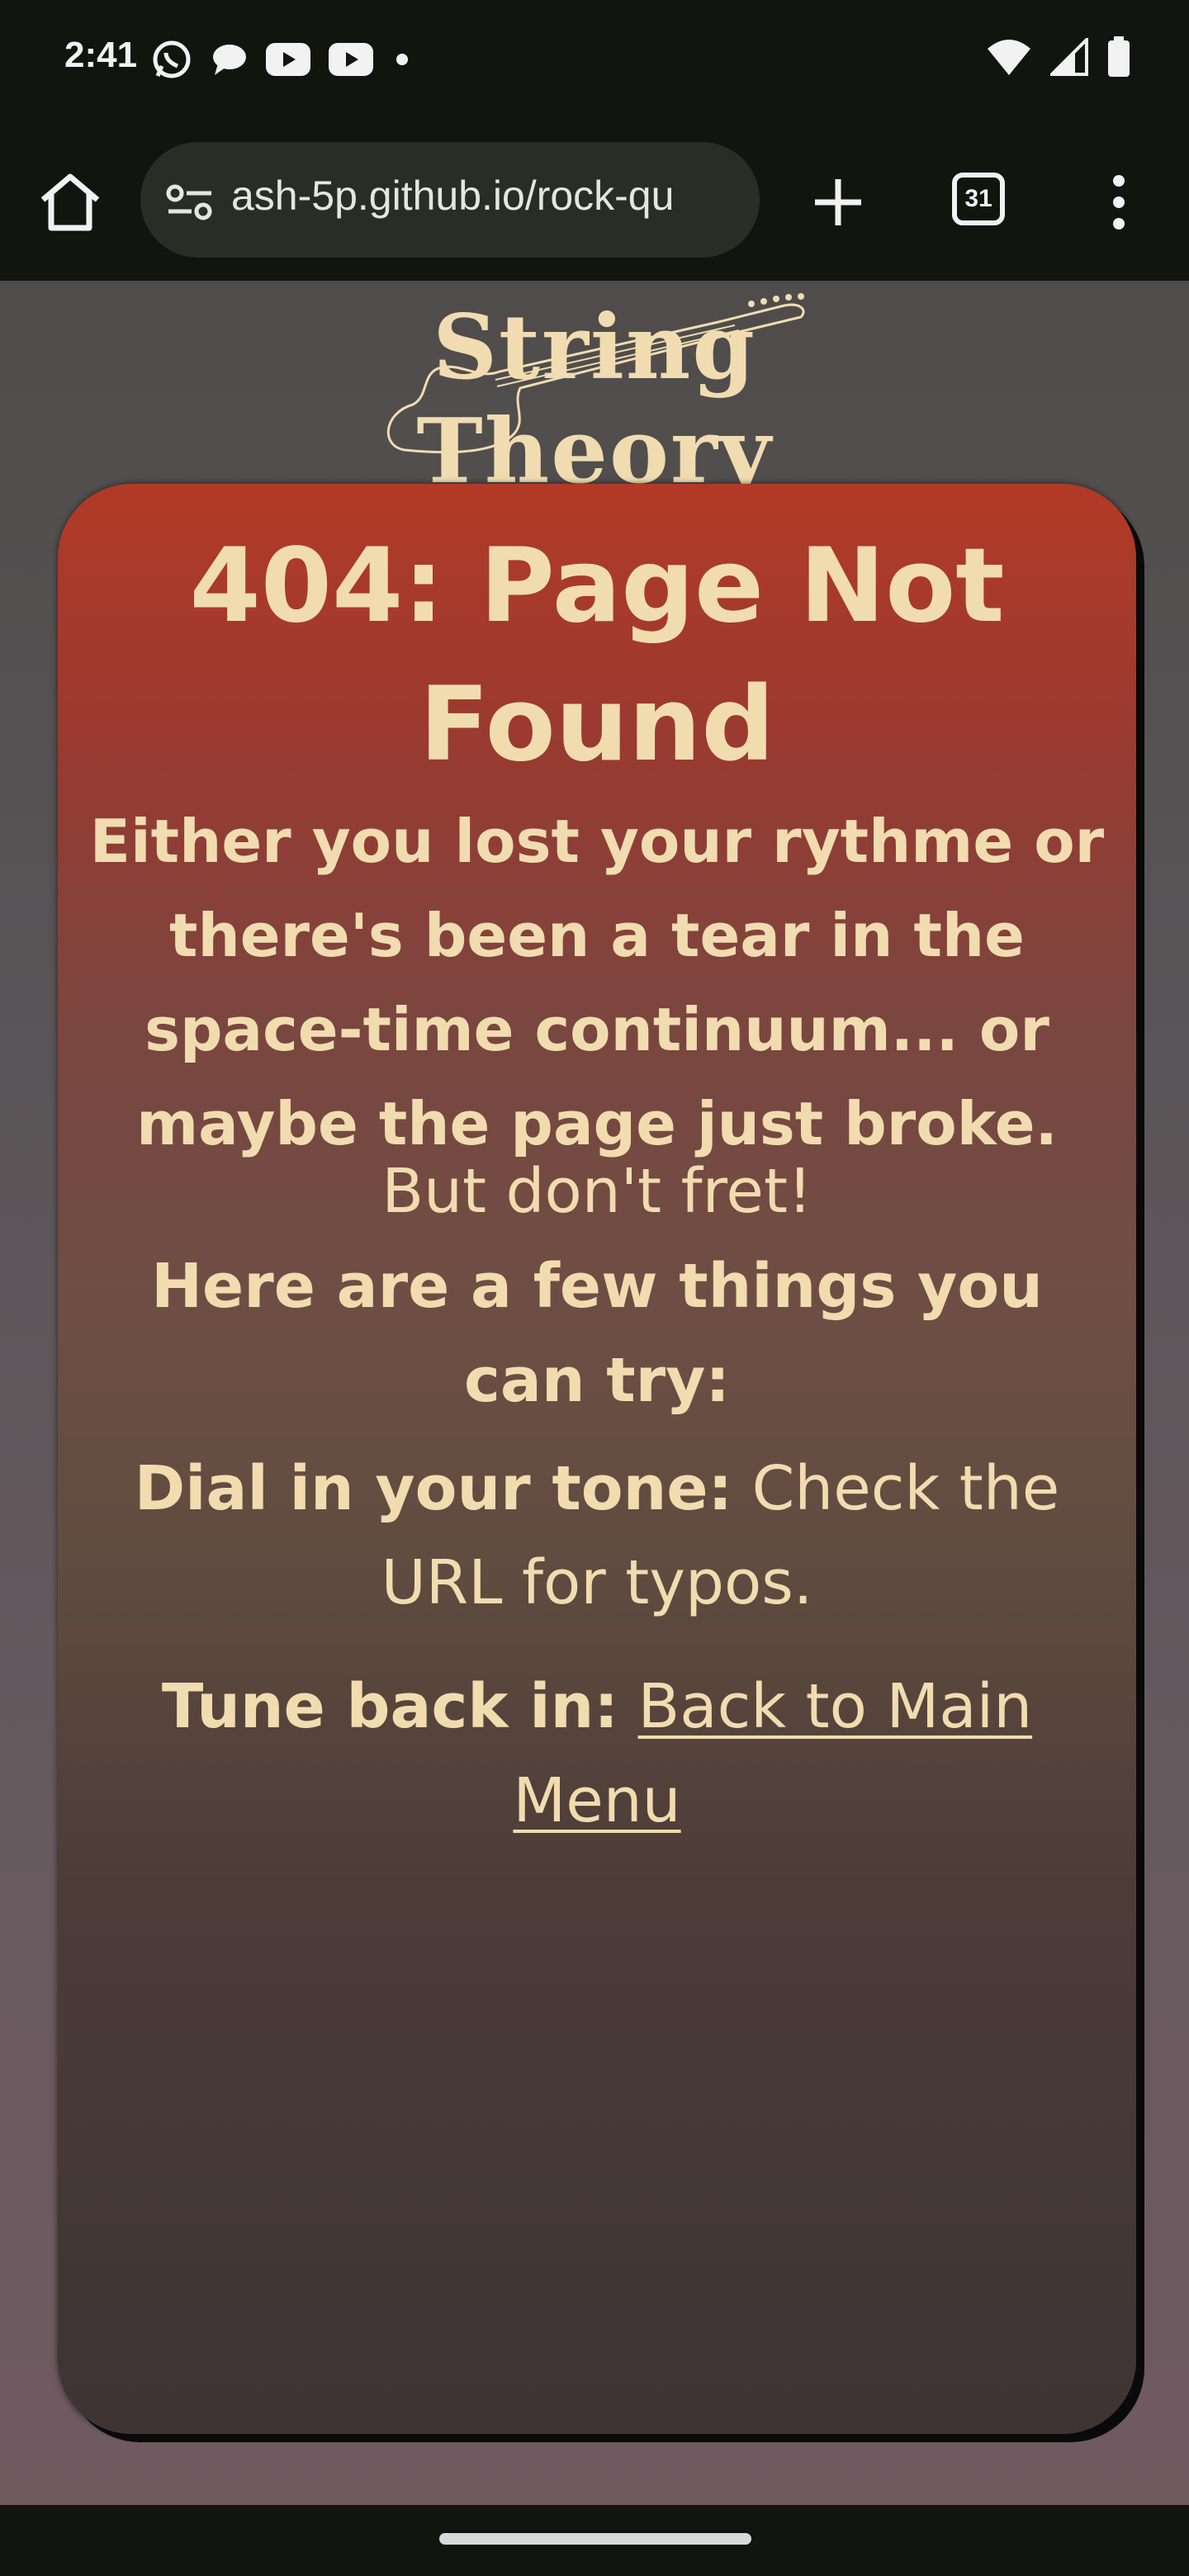  Describe the element at coordinates (402, 59) in the screenshot. I see `dot-icon` at that location.